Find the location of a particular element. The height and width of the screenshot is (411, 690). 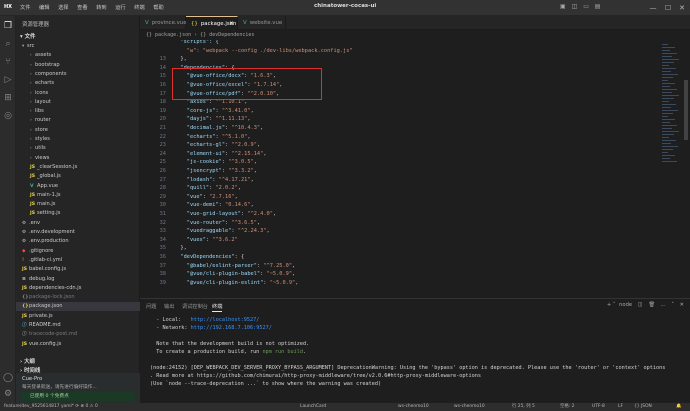

folder-item: › store is located at coordinates (78, 130).